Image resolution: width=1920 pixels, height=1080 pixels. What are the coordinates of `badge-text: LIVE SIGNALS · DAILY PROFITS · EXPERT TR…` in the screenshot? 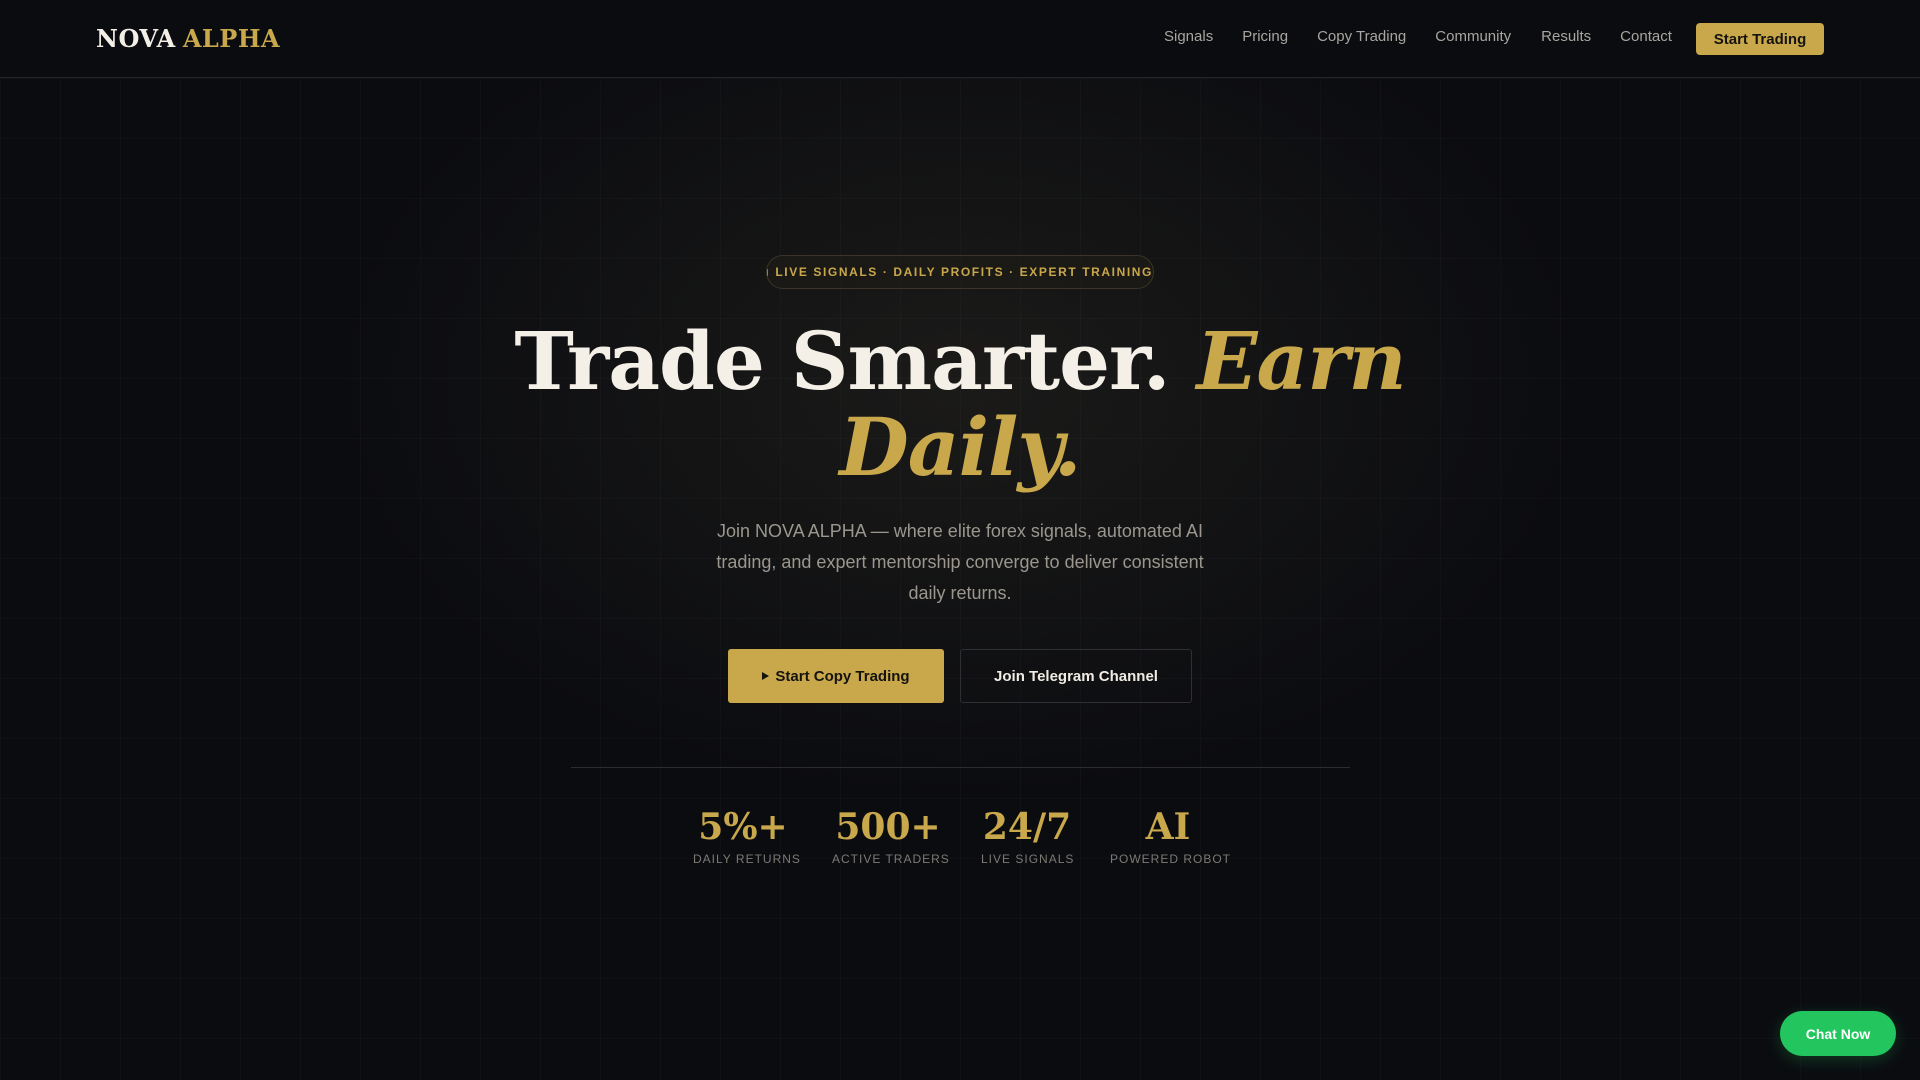 It's located at (964, 272).